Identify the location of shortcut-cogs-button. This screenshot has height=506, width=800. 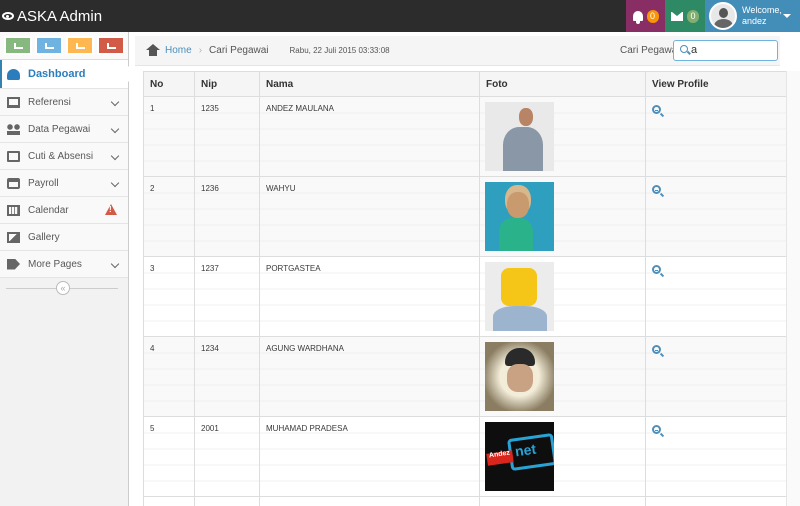
(111, 45).